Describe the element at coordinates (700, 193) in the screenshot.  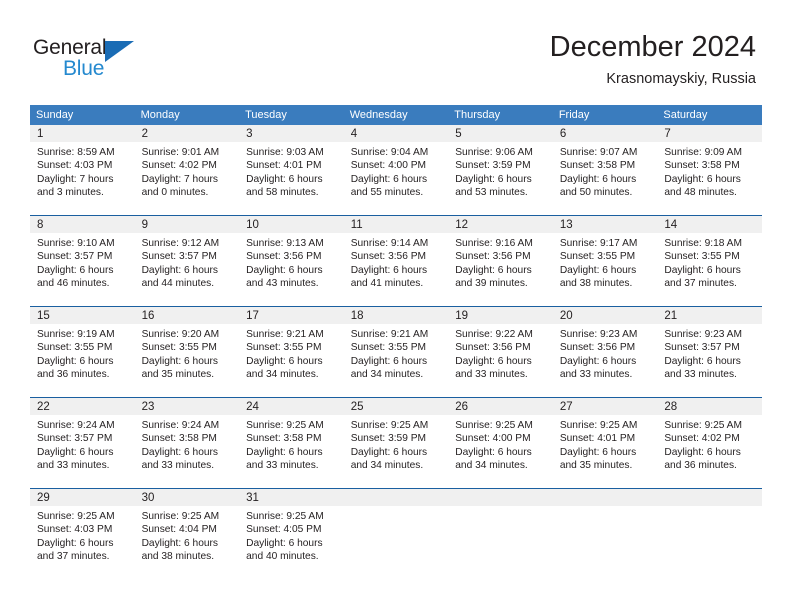
I see `daylight-text-line2: and 48 minutes.` at that location.